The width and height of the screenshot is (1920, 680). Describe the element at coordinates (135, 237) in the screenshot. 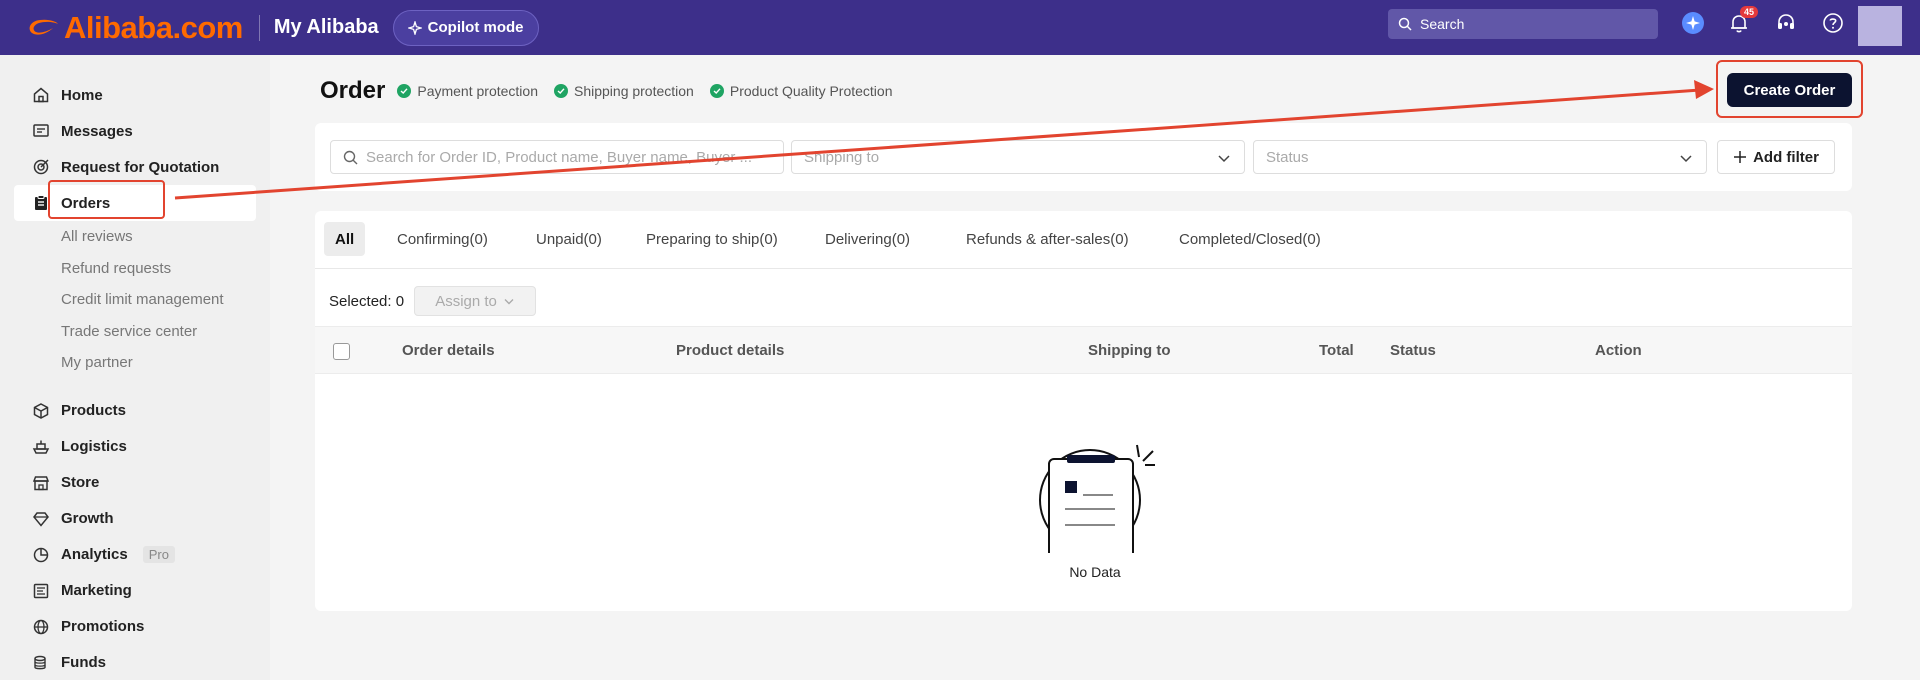

I see `sidebar-subitem-all-reviews: All reviews` at that location.